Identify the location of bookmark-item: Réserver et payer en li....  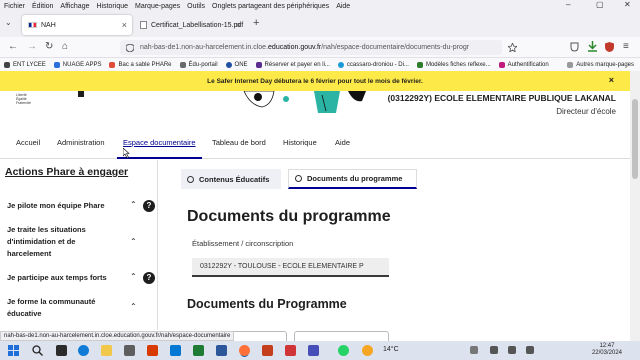
(292, 64).